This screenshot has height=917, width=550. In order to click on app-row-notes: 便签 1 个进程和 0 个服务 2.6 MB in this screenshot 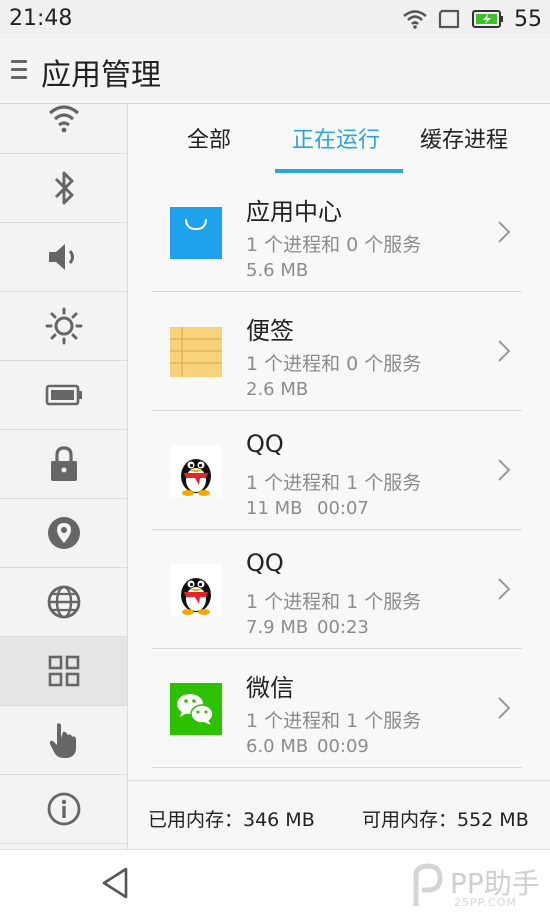, I will do `click(337, 352)`.